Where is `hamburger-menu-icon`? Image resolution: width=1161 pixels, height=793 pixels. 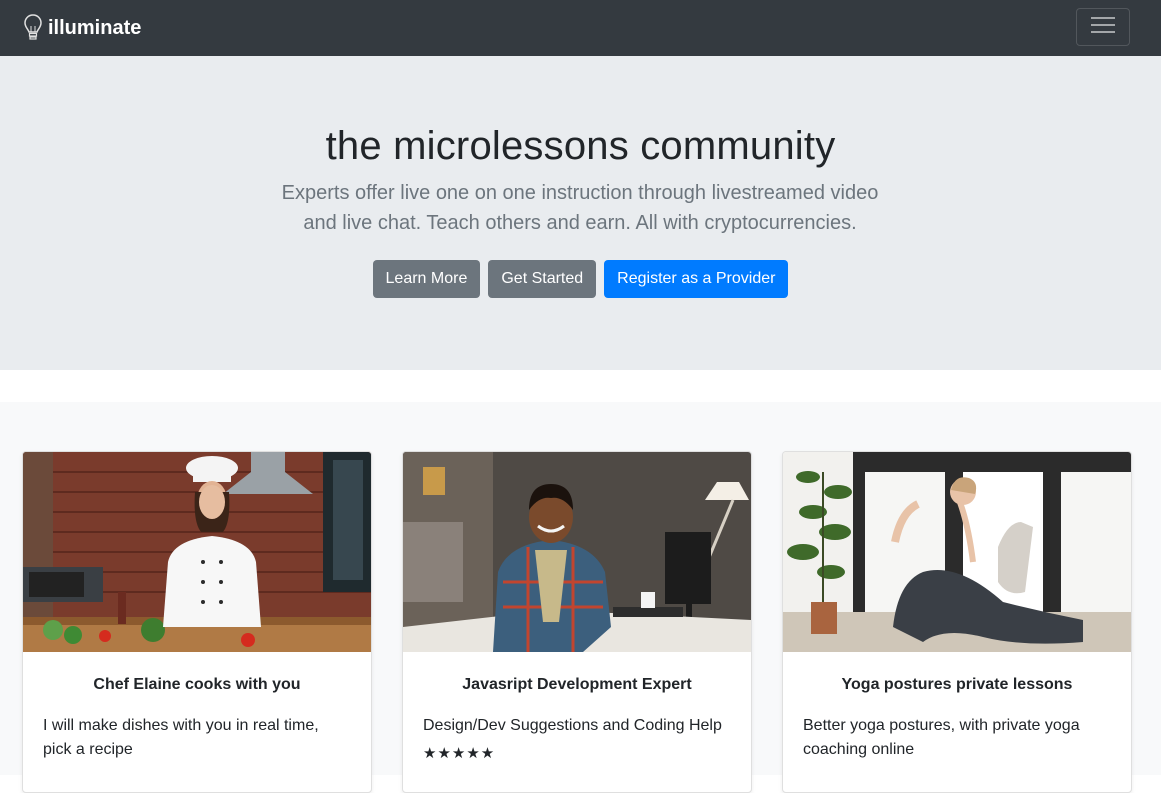
hamburger-menu-icon is located at coordinates (1103, 27).